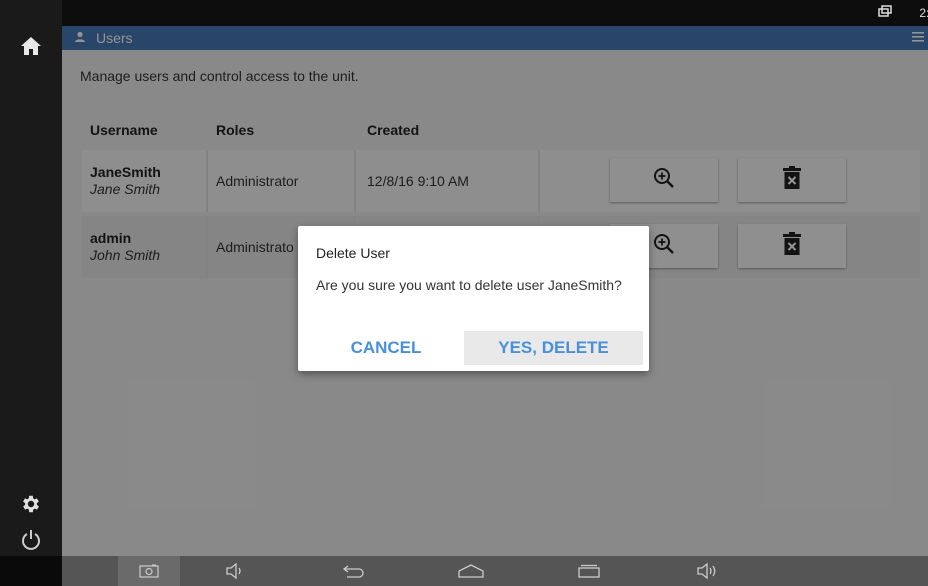 The width and height of the screenshot is (928, 586). I want to click on volume-down-icon, so click(235, 571).